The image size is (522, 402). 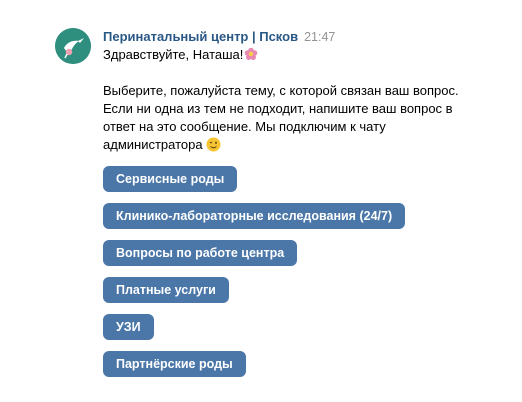 I want to click on body-line-4-text: администратора, so click(x=153, y=144).